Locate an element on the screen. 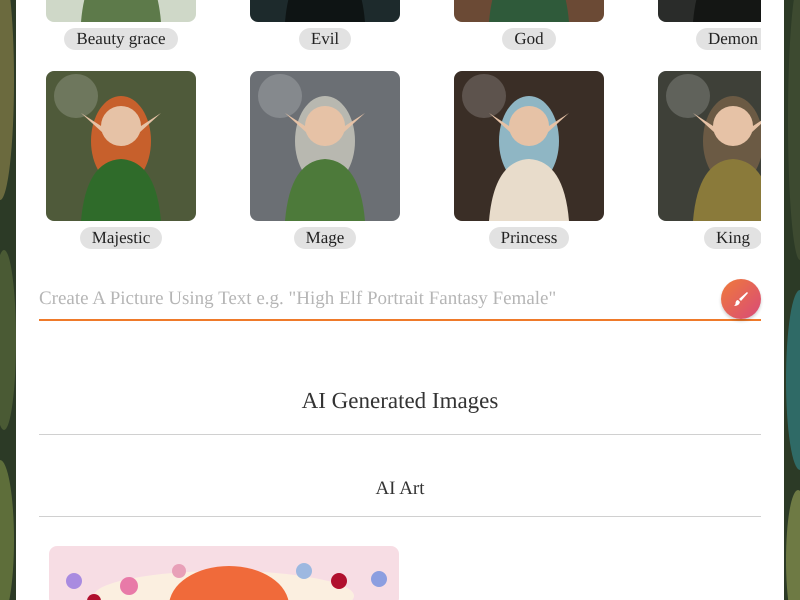 Image resolution: width=800 pixels, height=600 pixels. section-subheading: AI Art is located at coordinates (400, 497).